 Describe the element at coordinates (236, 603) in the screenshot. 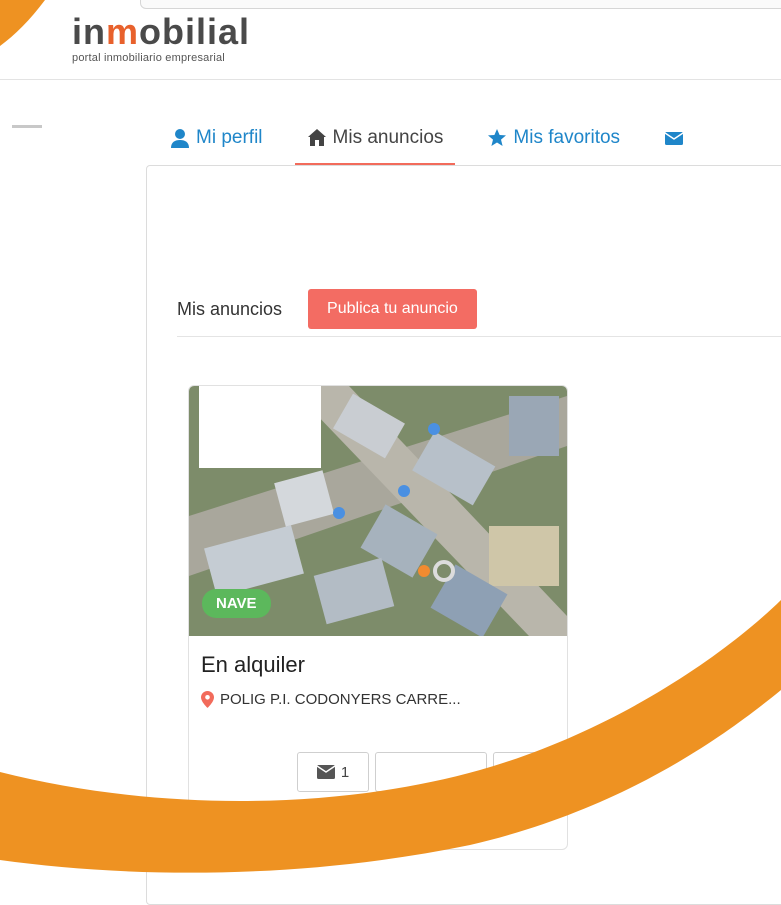

I see `property-type-badge: NAVE` at that location.